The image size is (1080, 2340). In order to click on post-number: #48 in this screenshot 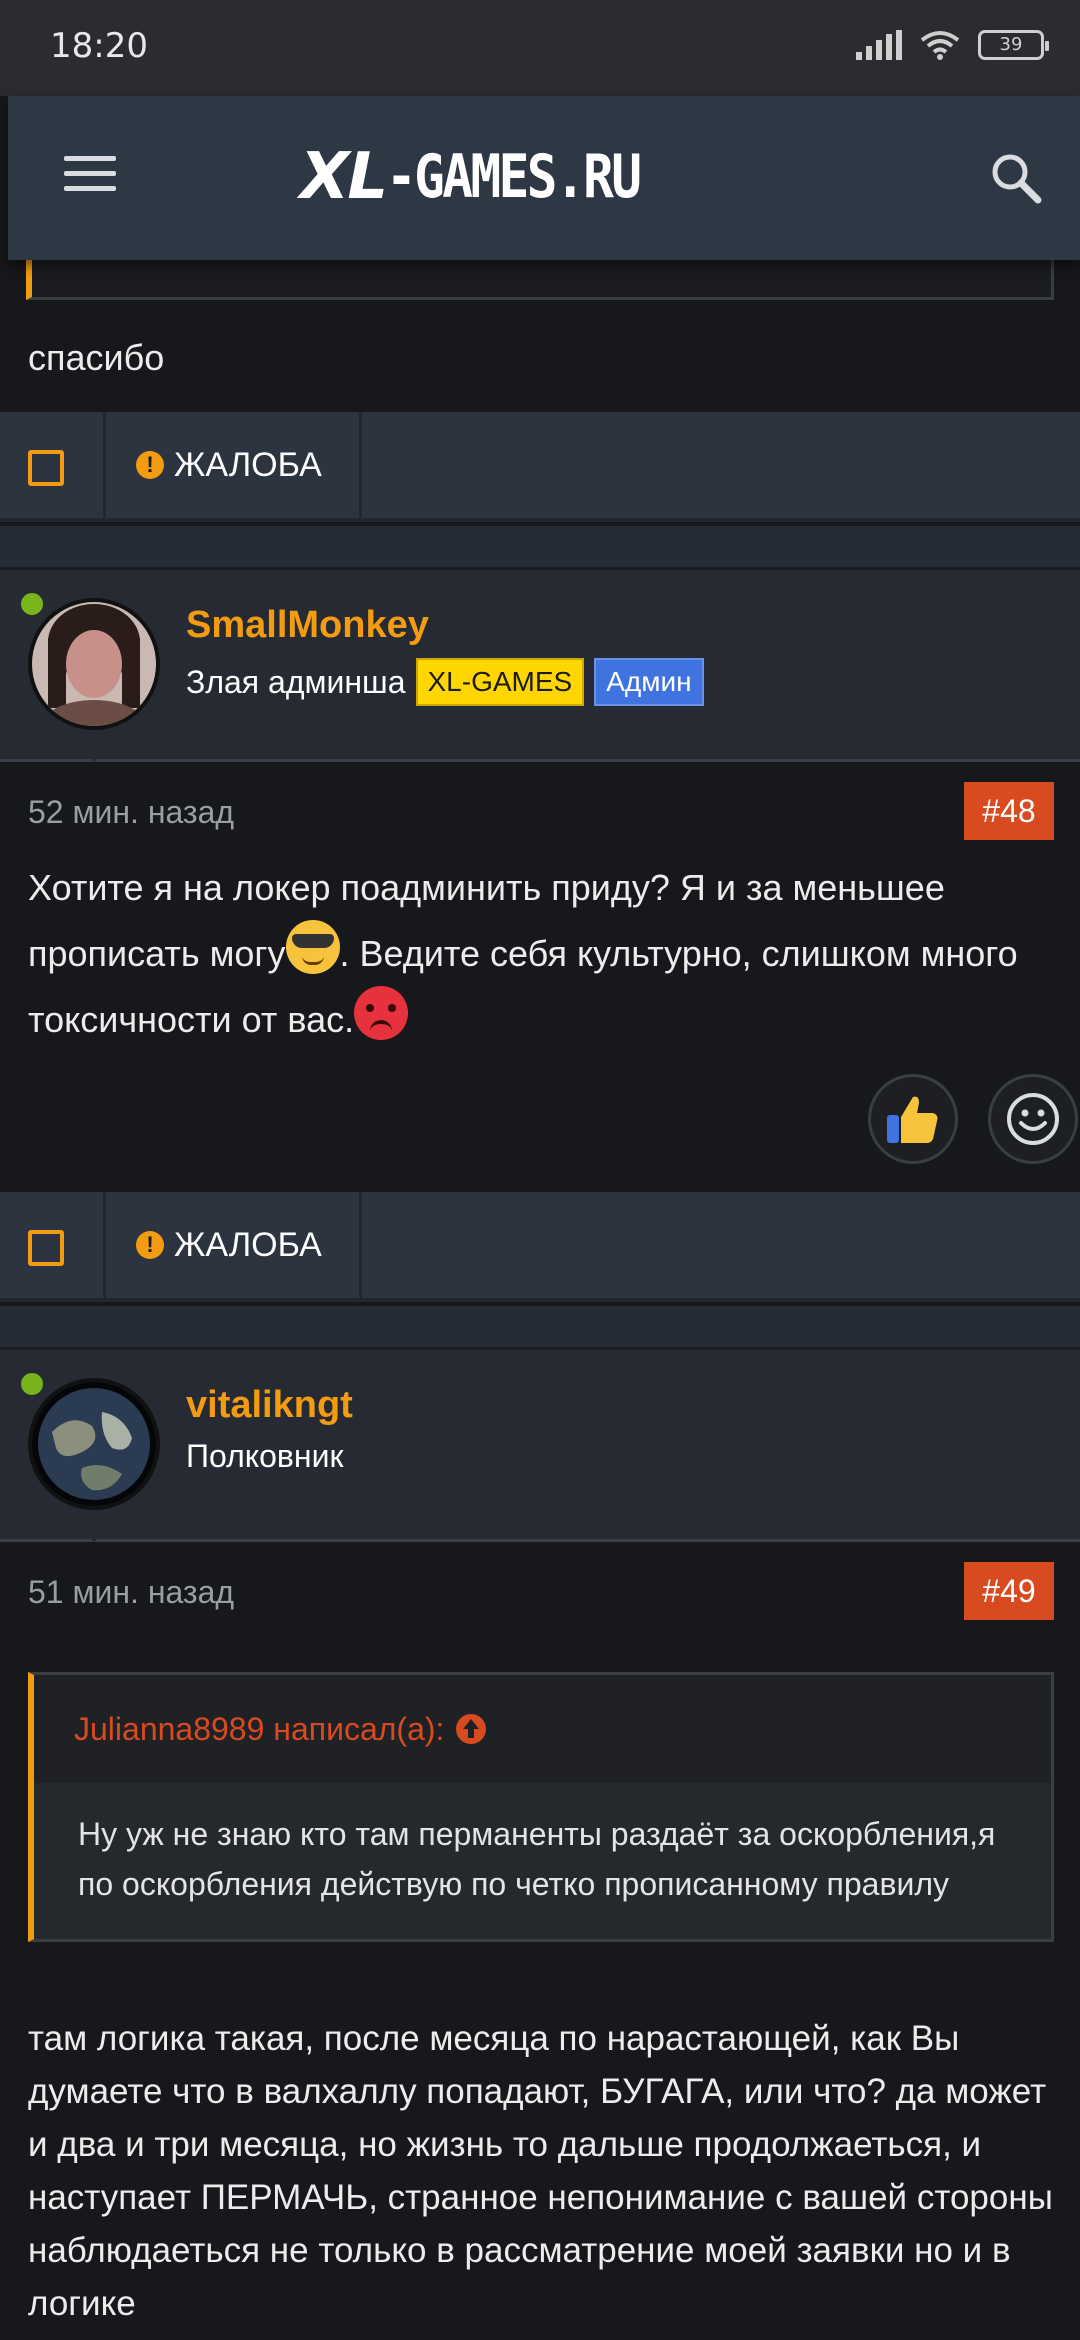, I will do `click(1009, 811)`.